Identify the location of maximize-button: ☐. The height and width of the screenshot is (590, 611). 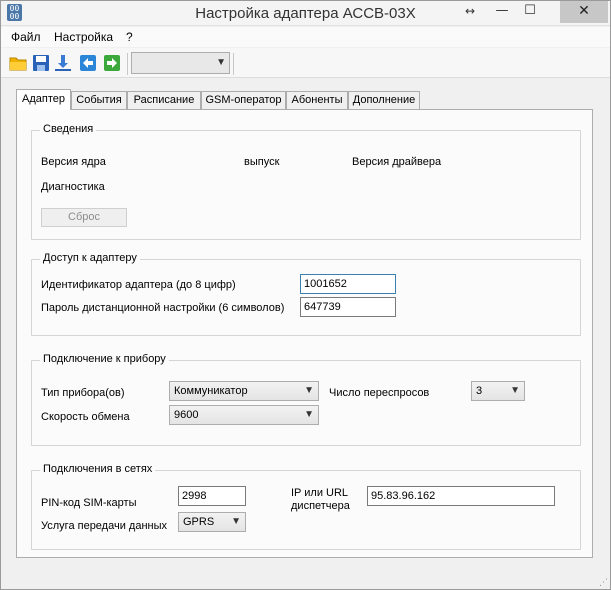
(530, 12).